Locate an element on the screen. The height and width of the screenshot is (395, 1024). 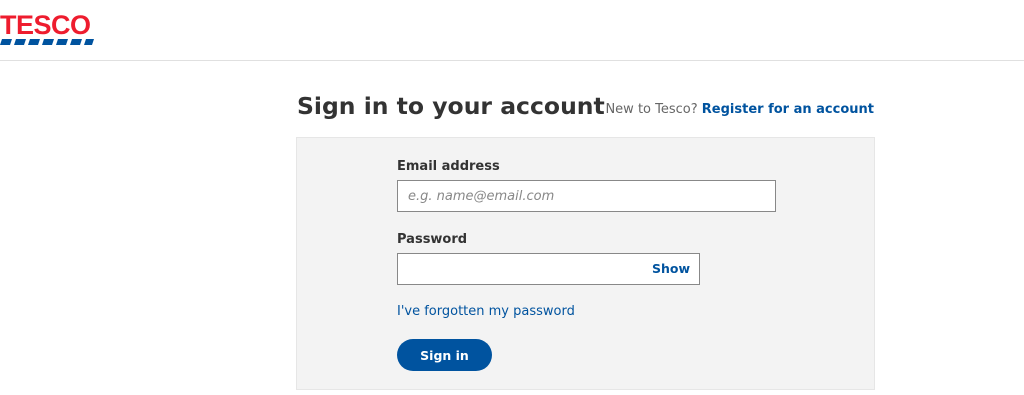
password-field: Show is located at coordinates (548, 269).